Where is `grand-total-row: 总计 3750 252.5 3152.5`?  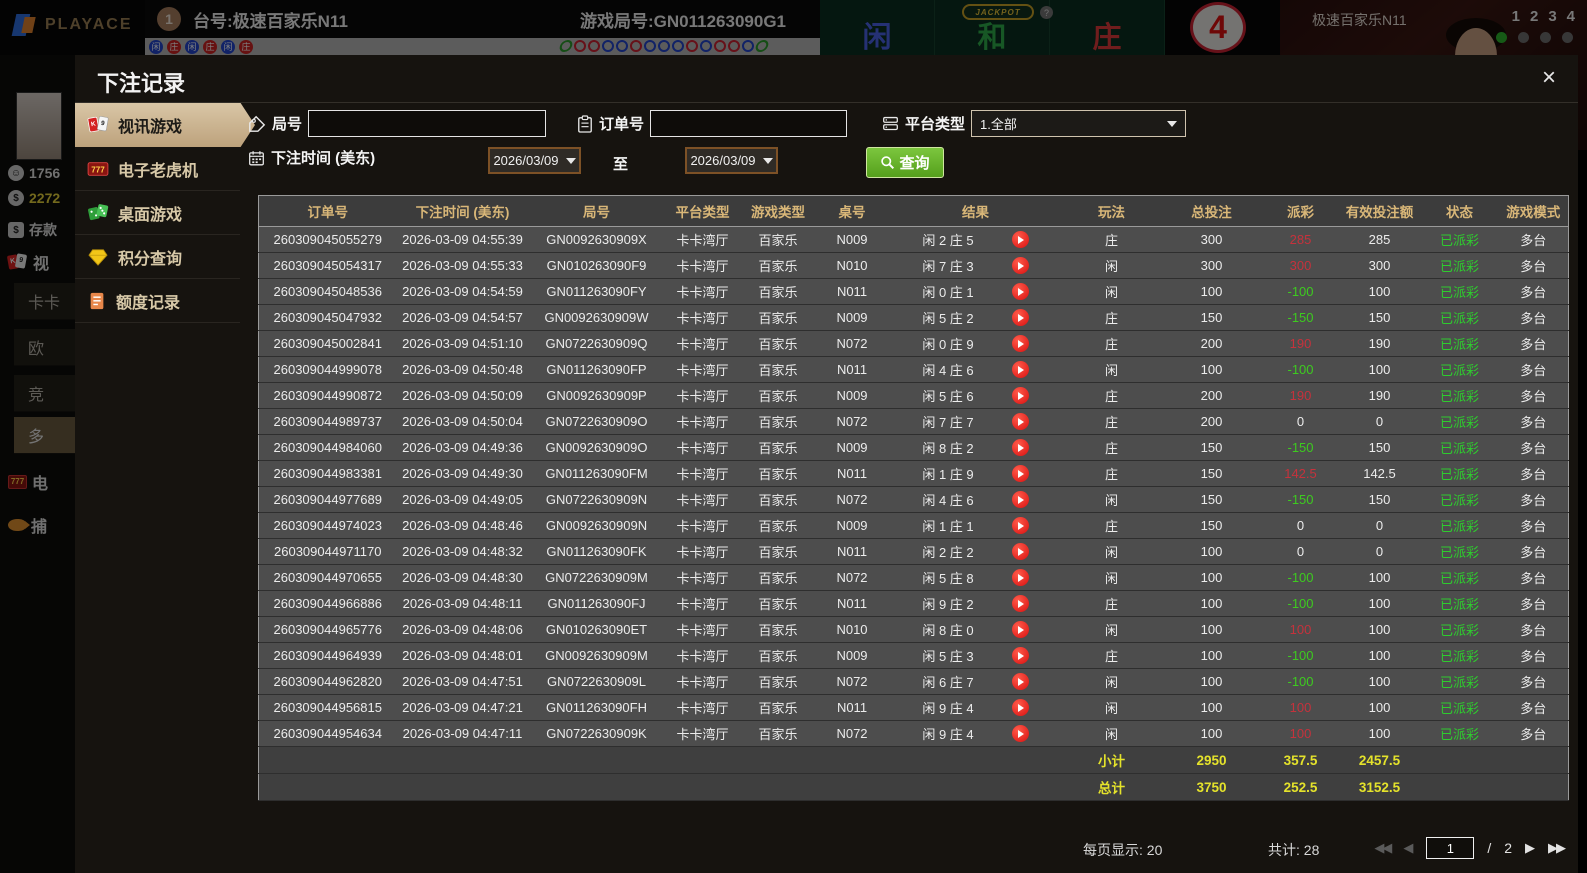 grand-total-row: 总计 3750 252.5 3152.5 is located at coordinates (913, 787).